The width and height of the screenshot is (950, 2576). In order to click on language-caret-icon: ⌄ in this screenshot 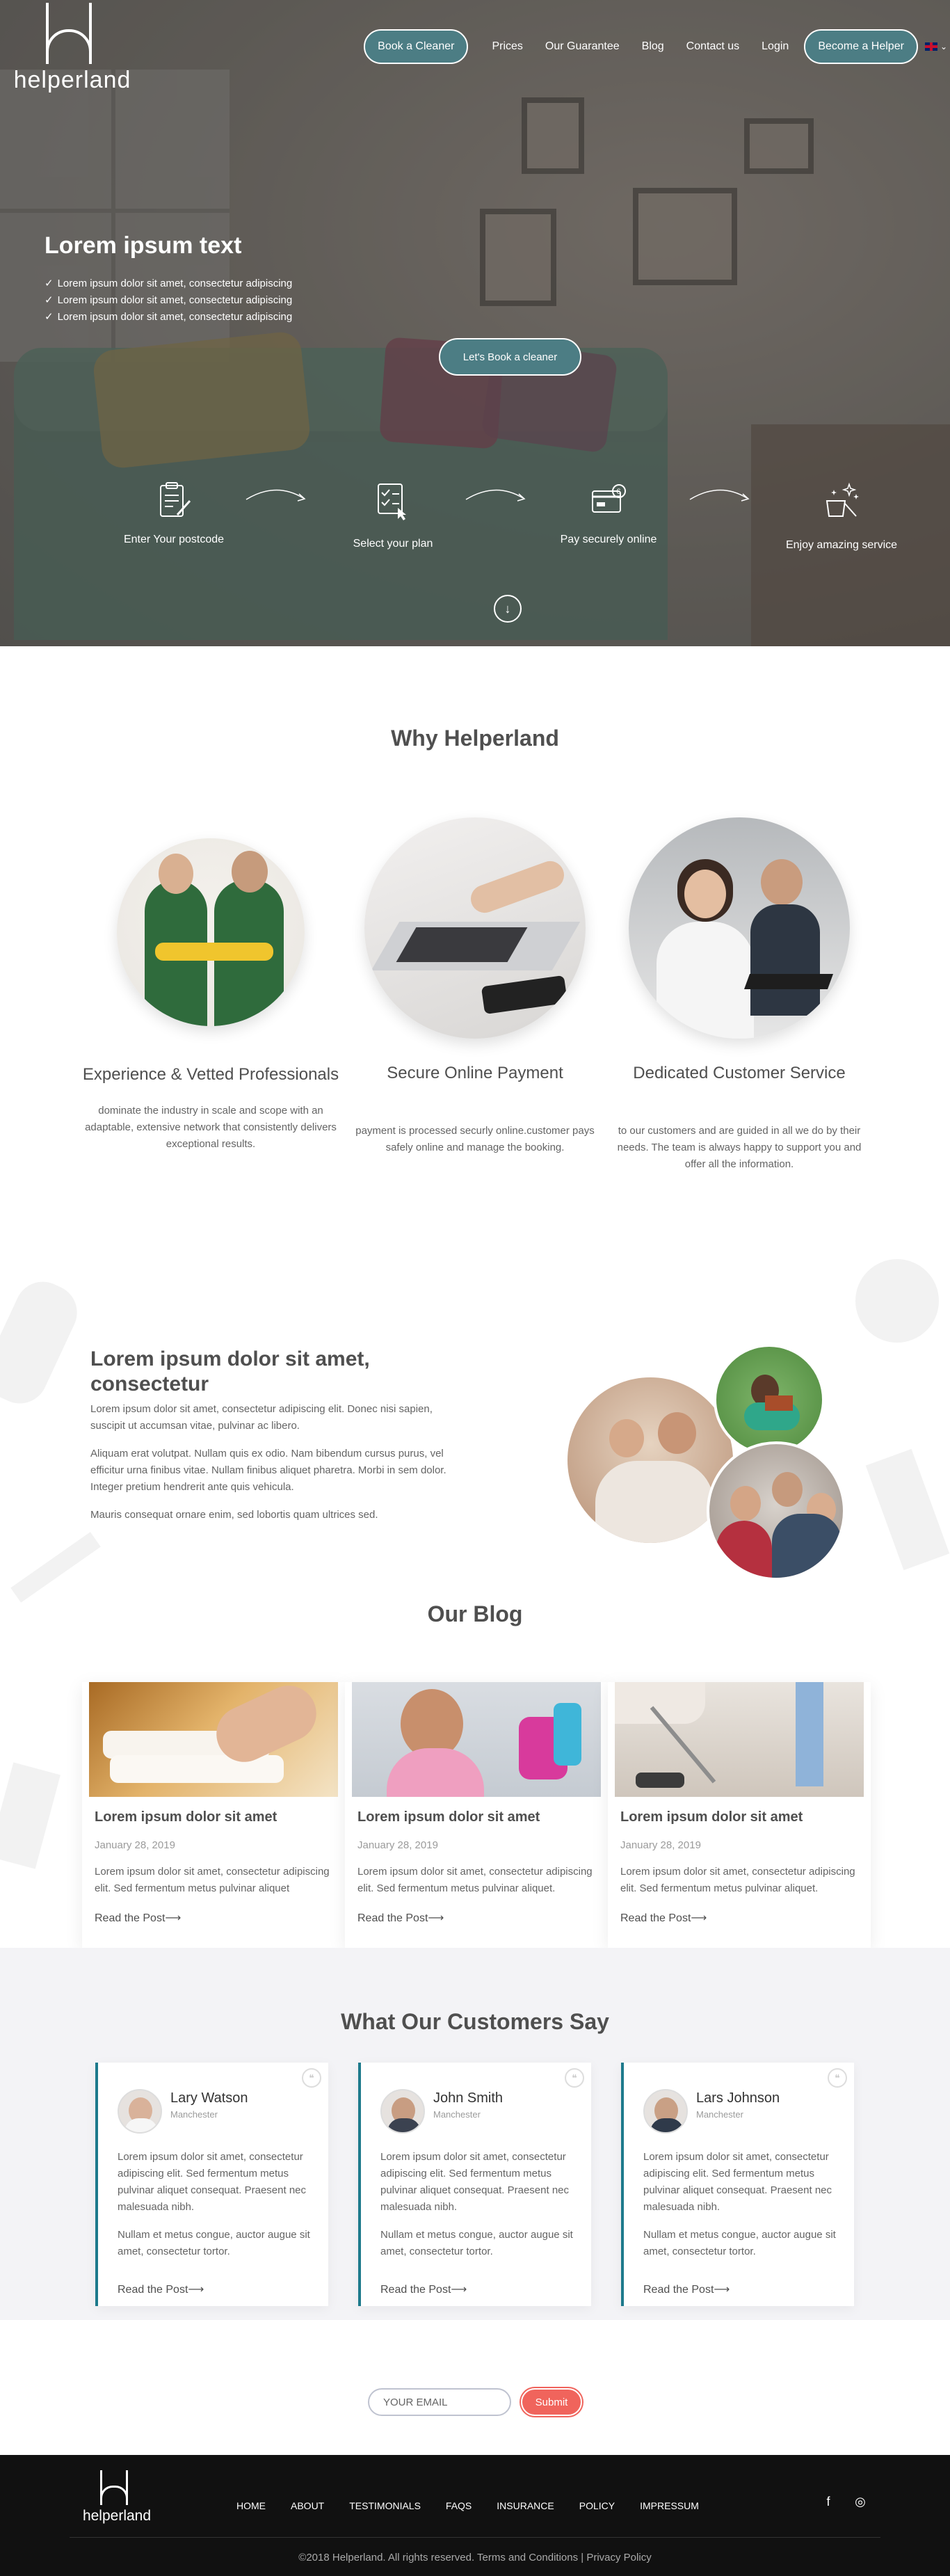, I will do `click(943, 46)`.